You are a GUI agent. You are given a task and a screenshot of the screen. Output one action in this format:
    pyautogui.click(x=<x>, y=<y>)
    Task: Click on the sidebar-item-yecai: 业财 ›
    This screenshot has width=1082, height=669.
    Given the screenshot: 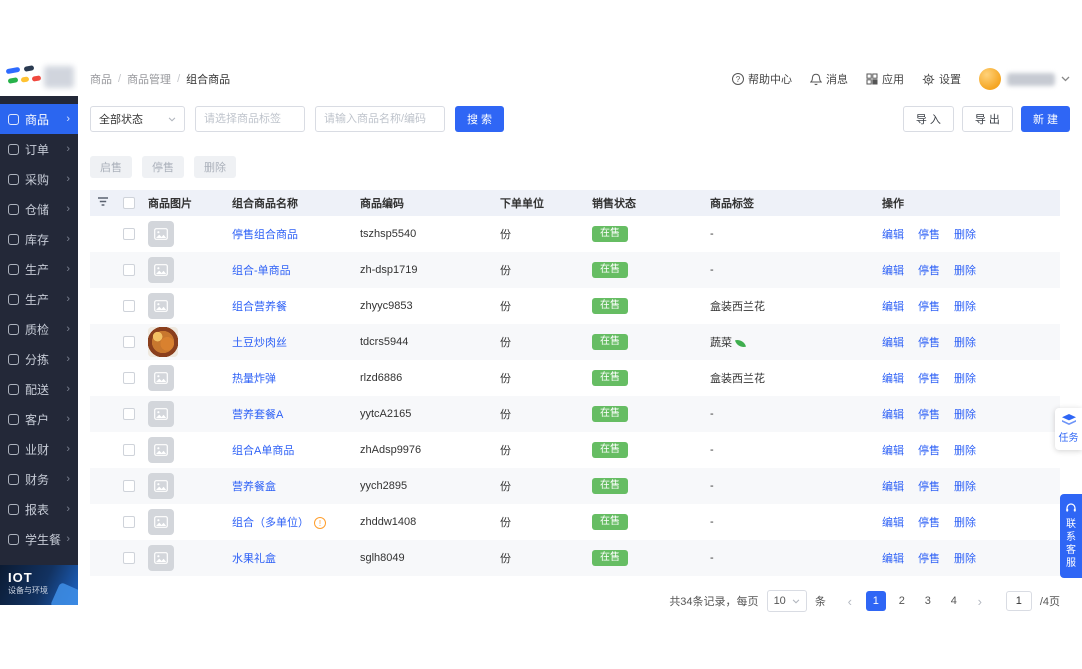 What is the action you would take?
    pyautogui.click(x=39, y=449)
    